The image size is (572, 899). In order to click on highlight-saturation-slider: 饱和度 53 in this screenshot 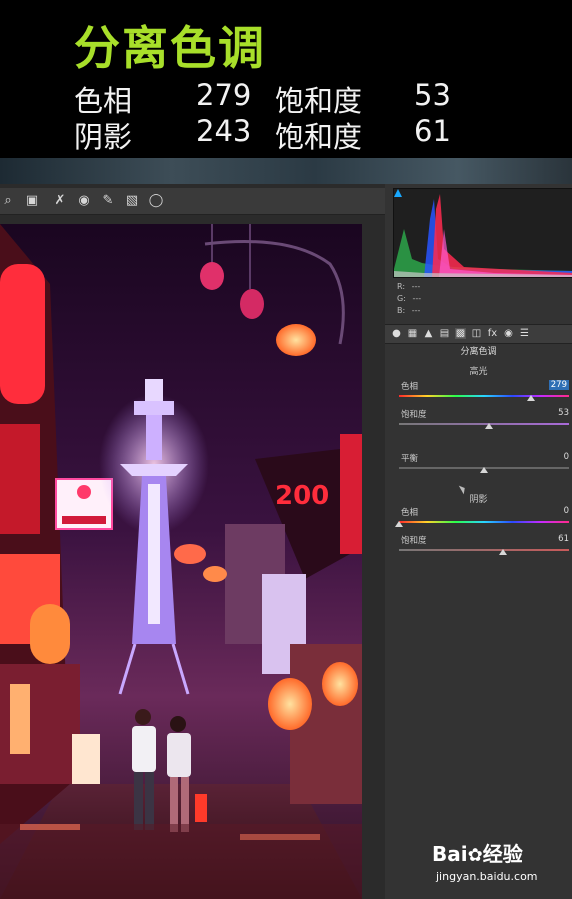, I will do `click(484, 421)`.